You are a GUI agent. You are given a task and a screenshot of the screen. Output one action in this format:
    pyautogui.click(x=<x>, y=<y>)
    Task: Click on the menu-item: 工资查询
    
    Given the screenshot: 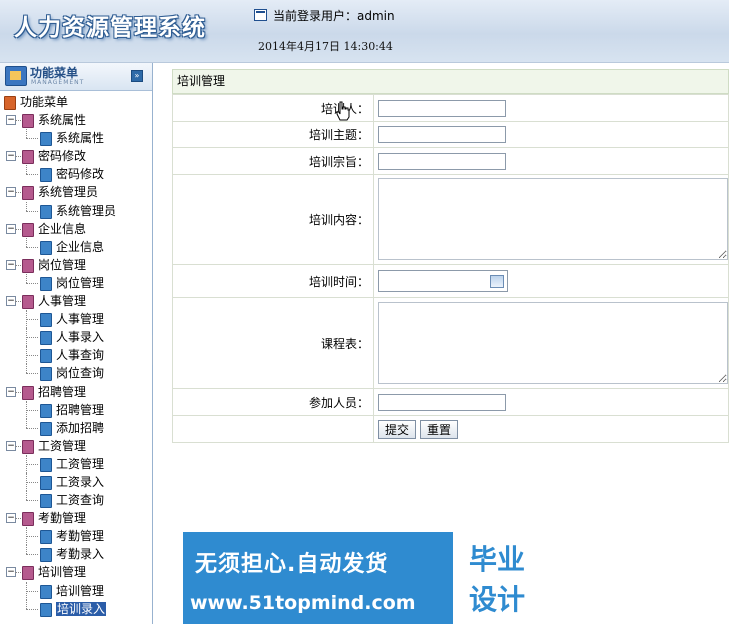 What is the action you would take?
    pyautogui.click(x=76, y=500)
    